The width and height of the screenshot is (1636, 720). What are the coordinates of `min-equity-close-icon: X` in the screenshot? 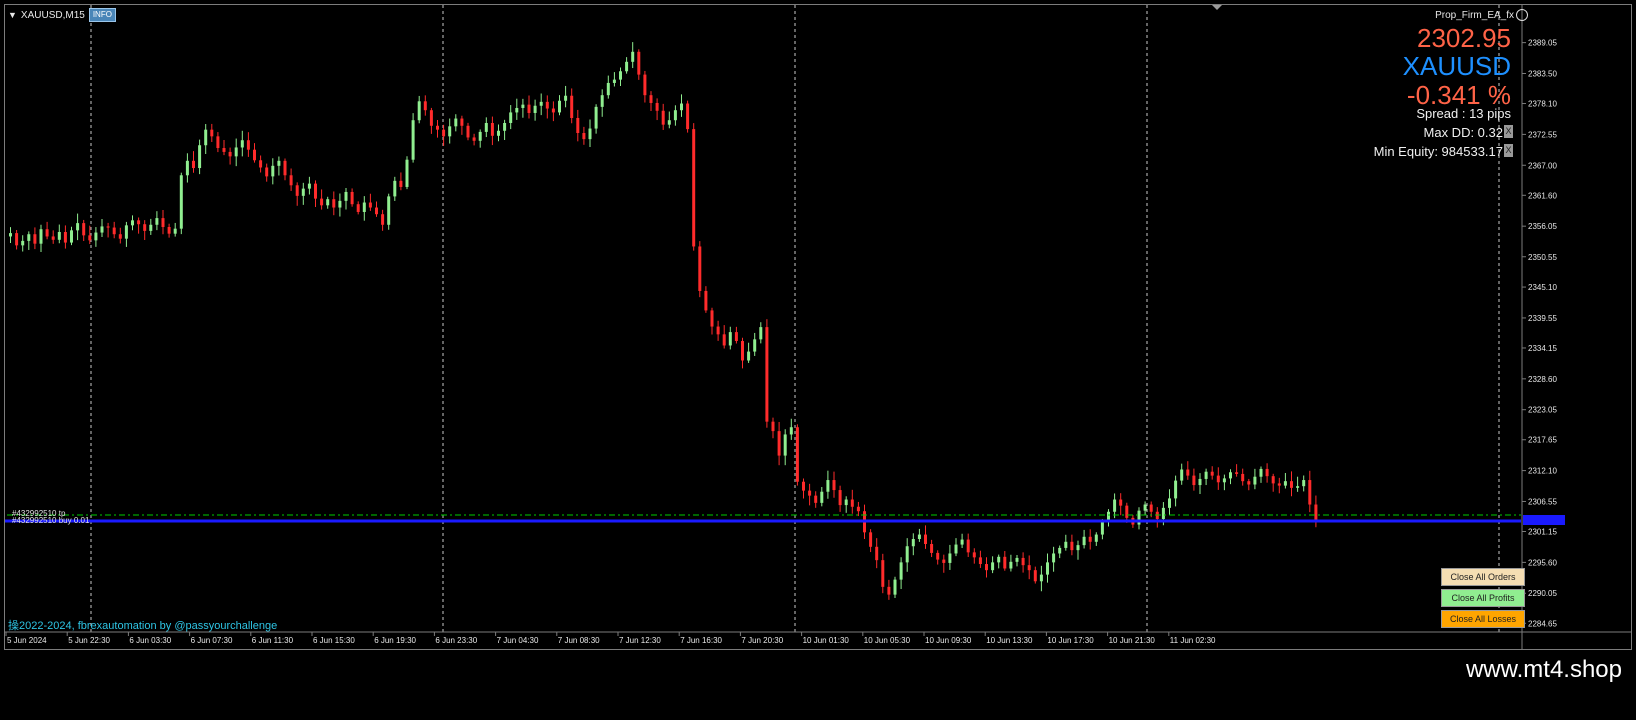 It's located at (1508, 150).